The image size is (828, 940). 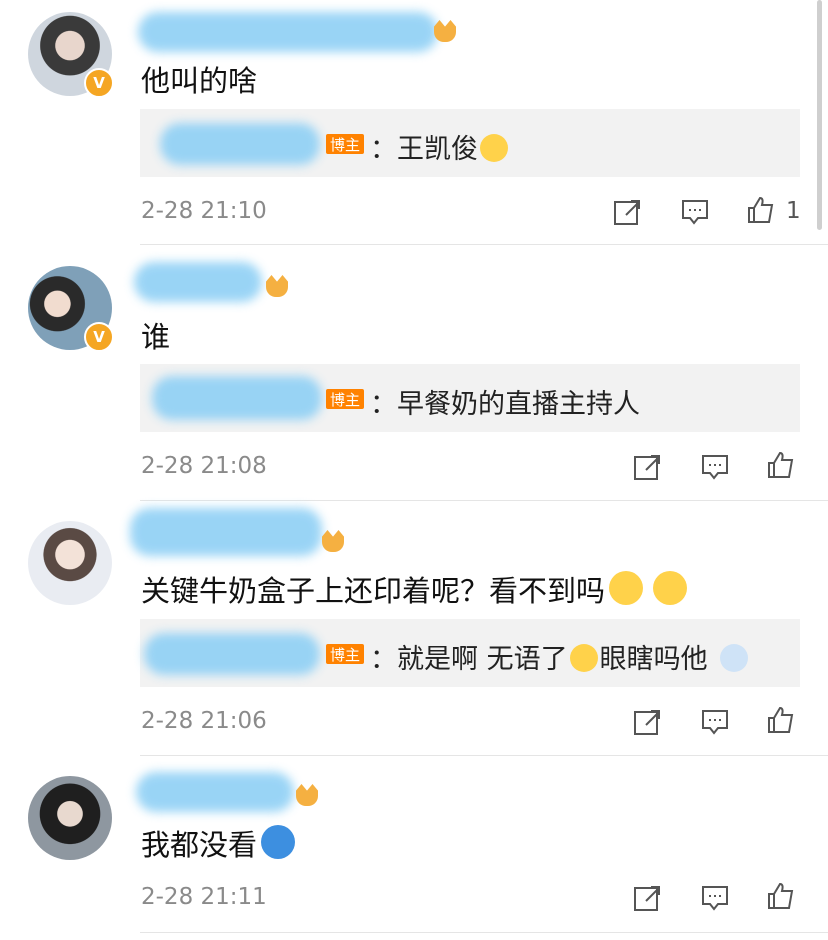 I want to click on scared-emoji-icon, so click(x=733, y=658).